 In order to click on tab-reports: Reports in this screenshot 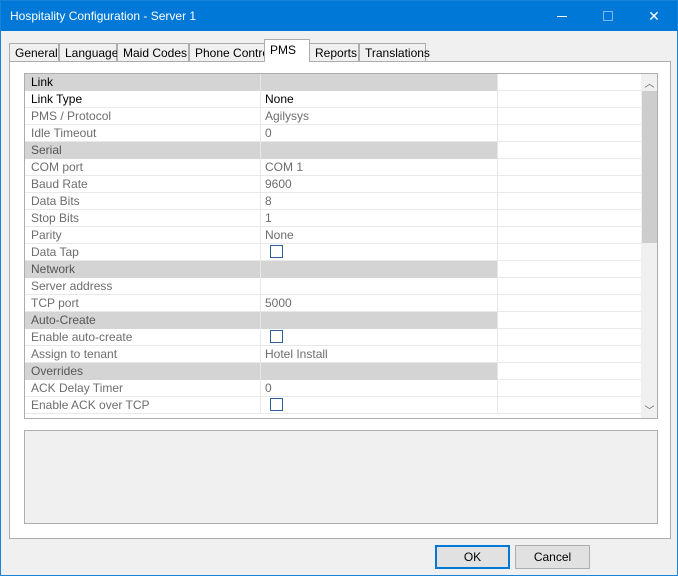, I will do `click(334, 52)`.